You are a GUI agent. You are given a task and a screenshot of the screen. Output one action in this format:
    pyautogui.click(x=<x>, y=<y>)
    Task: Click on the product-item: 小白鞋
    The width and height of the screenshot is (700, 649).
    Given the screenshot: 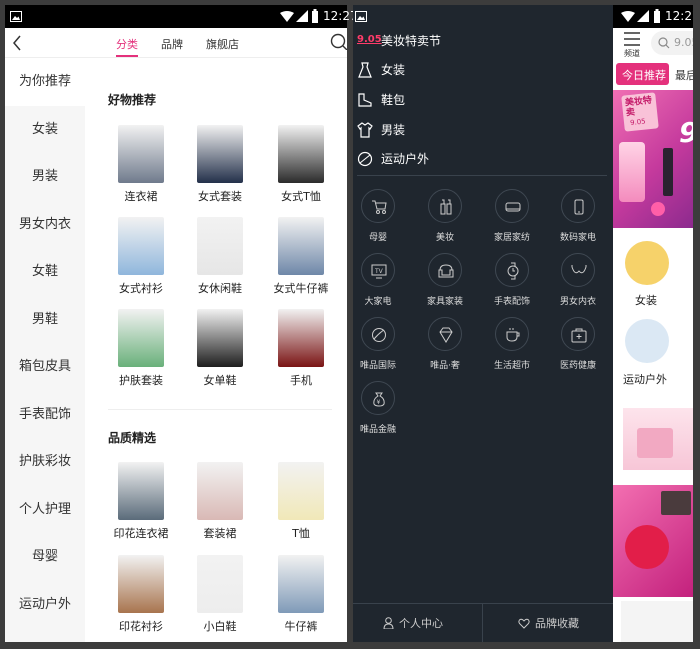 What is the action you would take?
    pyautogui.click(x=220, y=594)
    